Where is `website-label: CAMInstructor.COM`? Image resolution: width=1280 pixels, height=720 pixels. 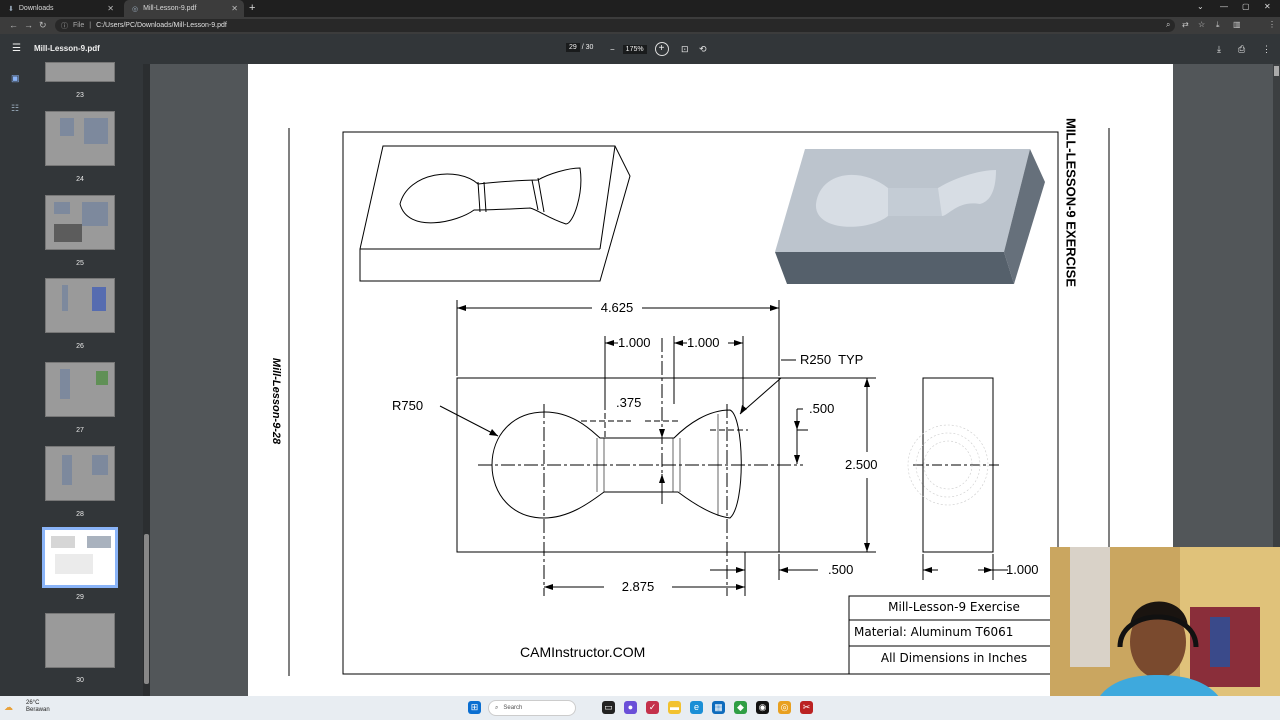 website-label: CAMInstructor.COM is located at coordinates (583, 652).